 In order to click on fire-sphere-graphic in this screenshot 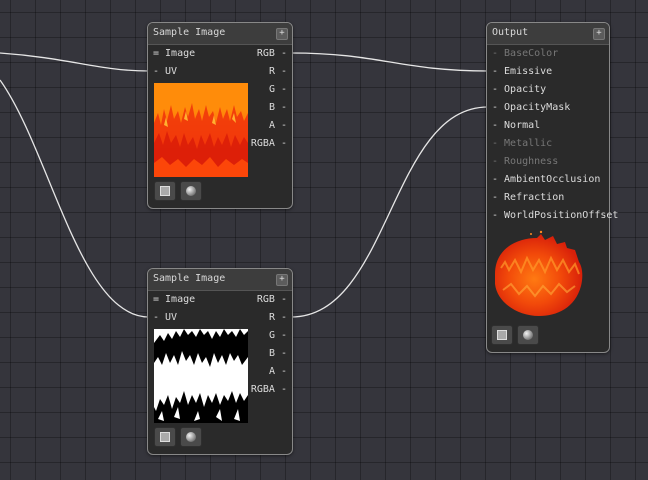, I will do `click(539, 273)`.